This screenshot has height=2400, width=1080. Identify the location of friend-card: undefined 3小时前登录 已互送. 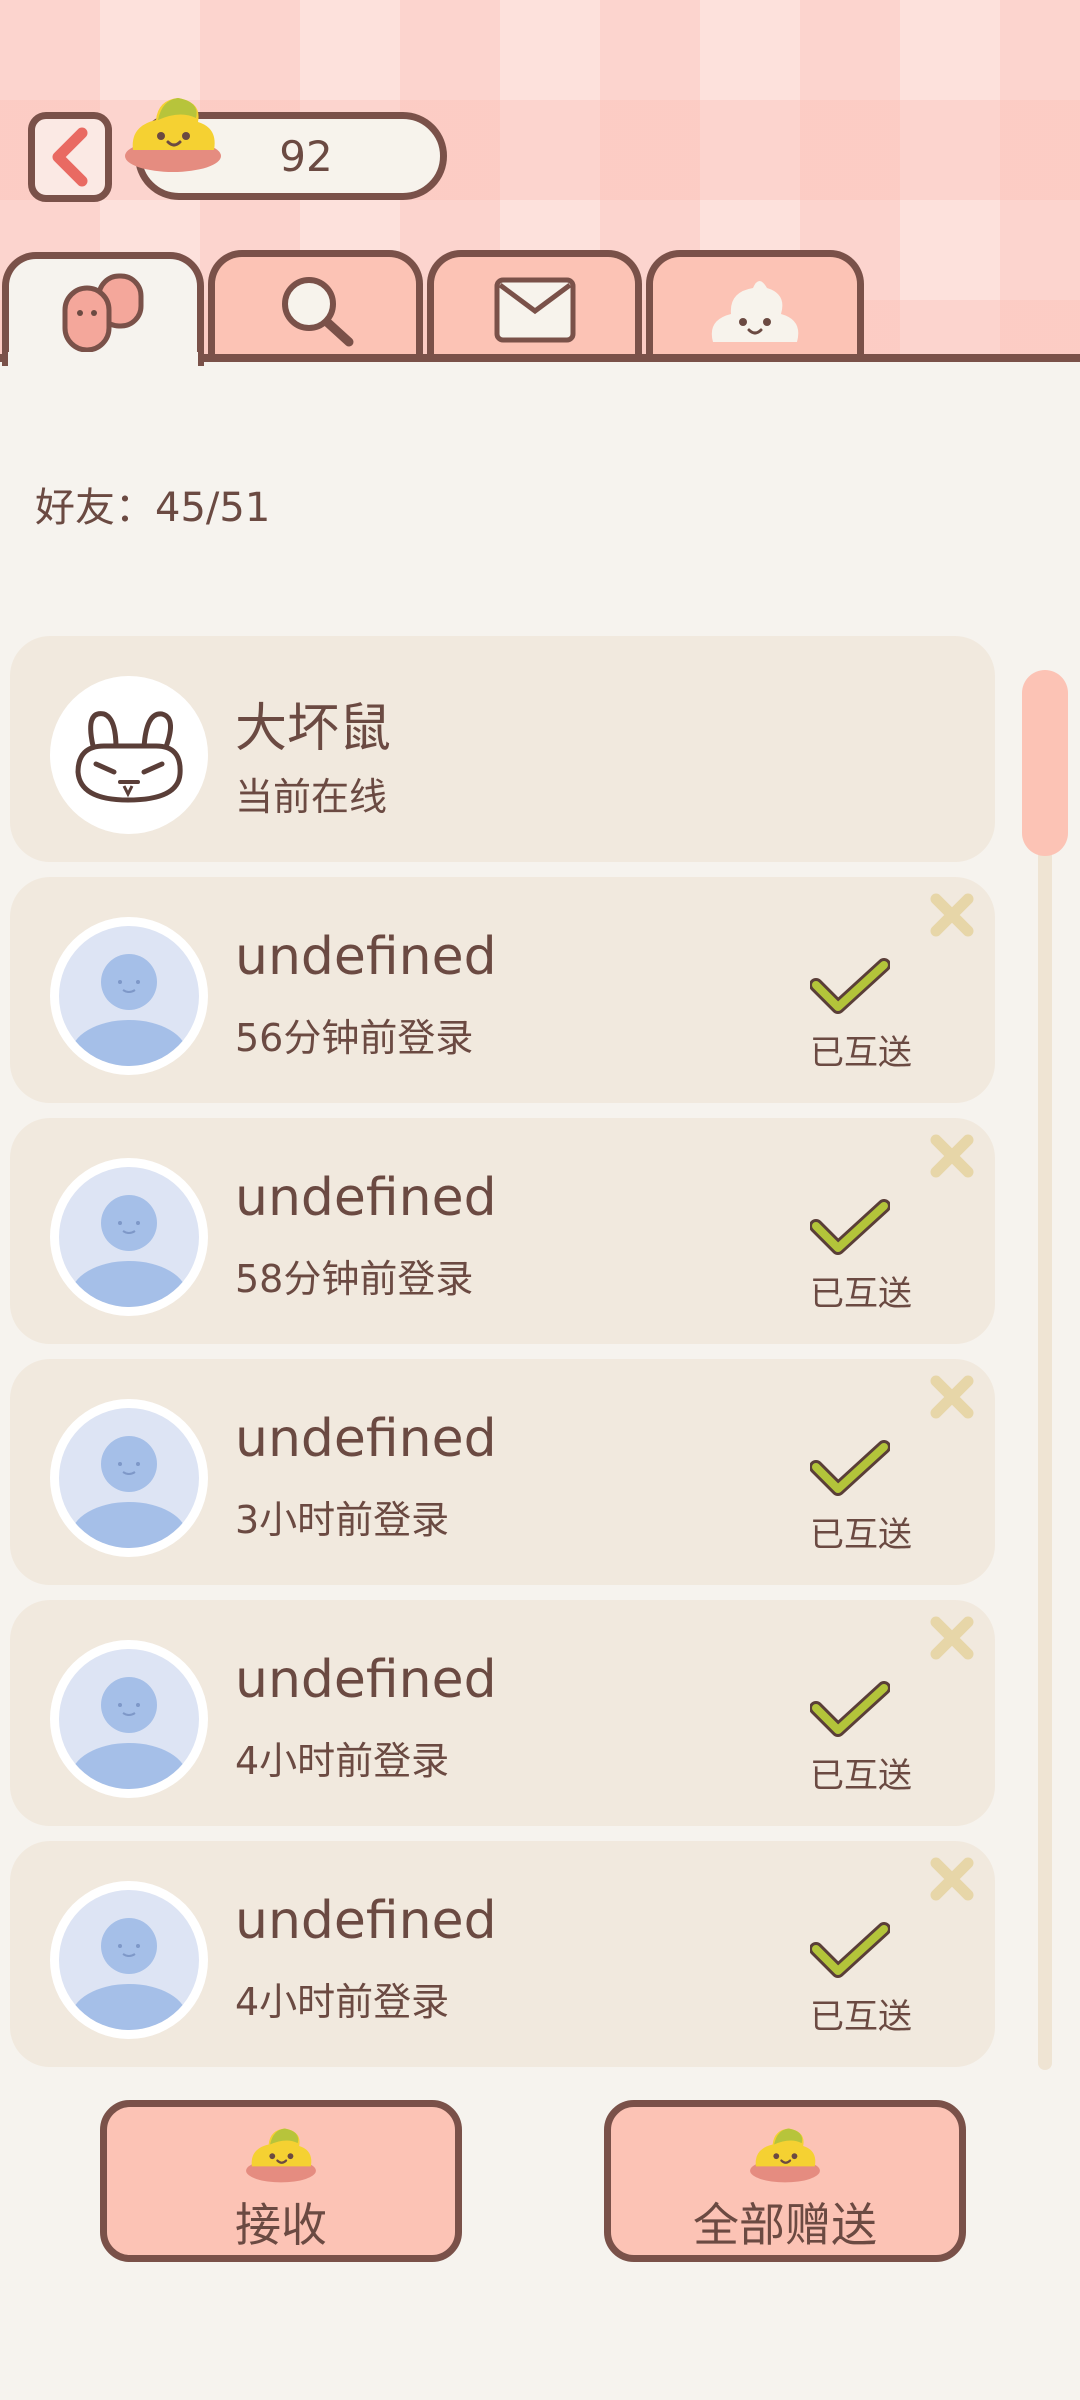
(502, 1472).